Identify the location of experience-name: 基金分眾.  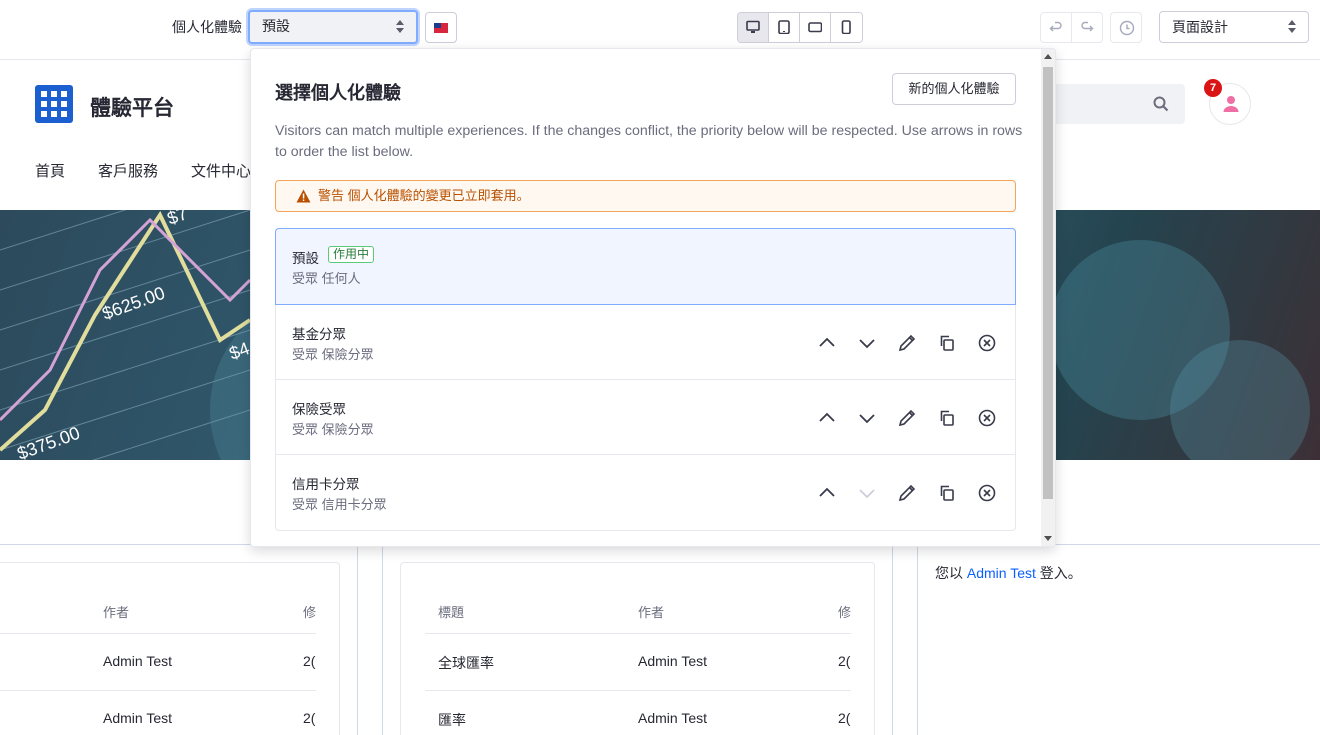
(319, 334).